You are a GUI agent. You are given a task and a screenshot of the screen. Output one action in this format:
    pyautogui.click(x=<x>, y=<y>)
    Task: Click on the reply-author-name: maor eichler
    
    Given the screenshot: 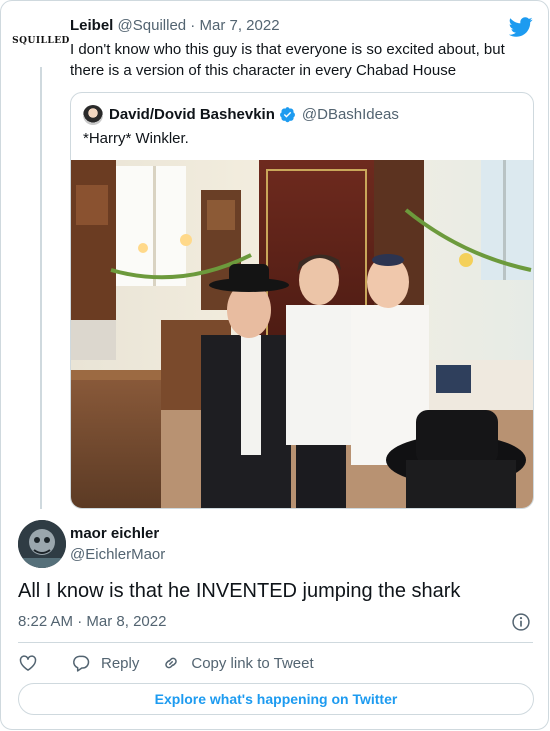 What is the action you would take?
    pyautogui.click(x=114, y=533)
    